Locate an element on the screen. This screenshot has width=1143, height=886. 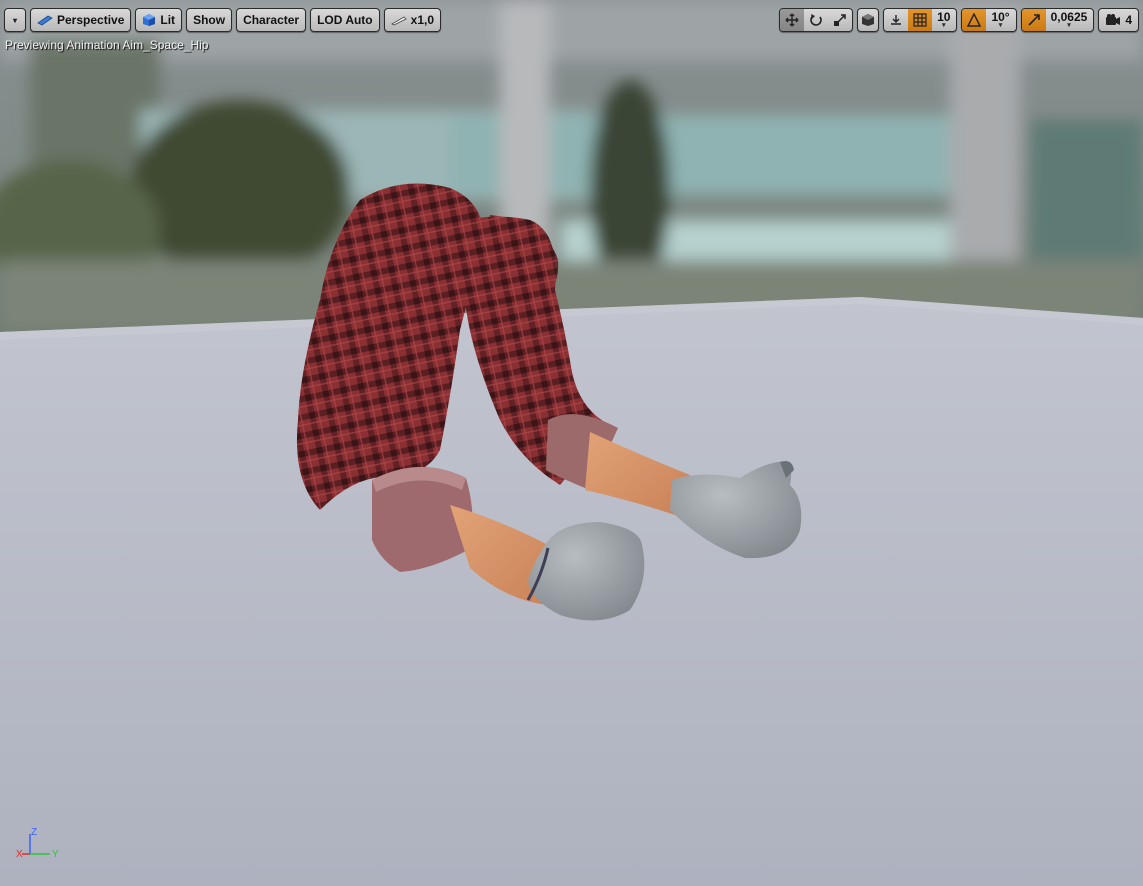
lod-label: LOD Auto is located at coordinates (345, 20).